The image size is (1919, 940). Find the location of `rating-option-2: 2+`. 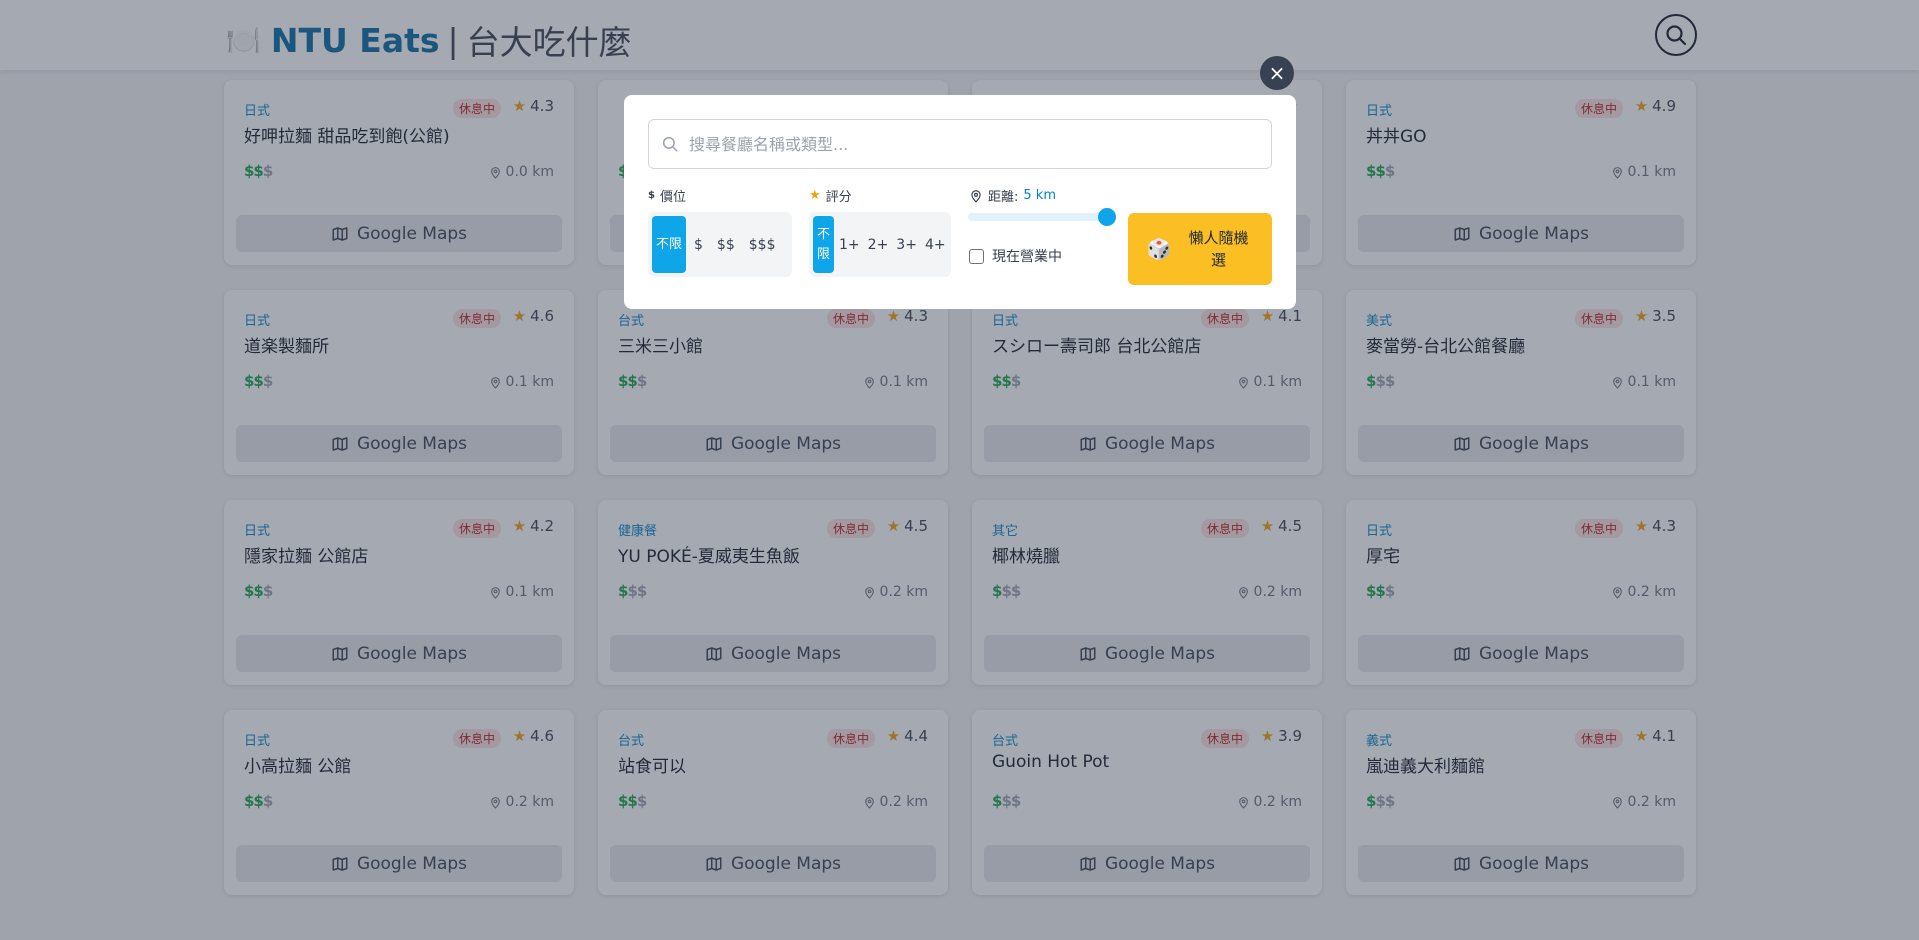

rating-option-2: 2+ is located at coordinates (878, 244).